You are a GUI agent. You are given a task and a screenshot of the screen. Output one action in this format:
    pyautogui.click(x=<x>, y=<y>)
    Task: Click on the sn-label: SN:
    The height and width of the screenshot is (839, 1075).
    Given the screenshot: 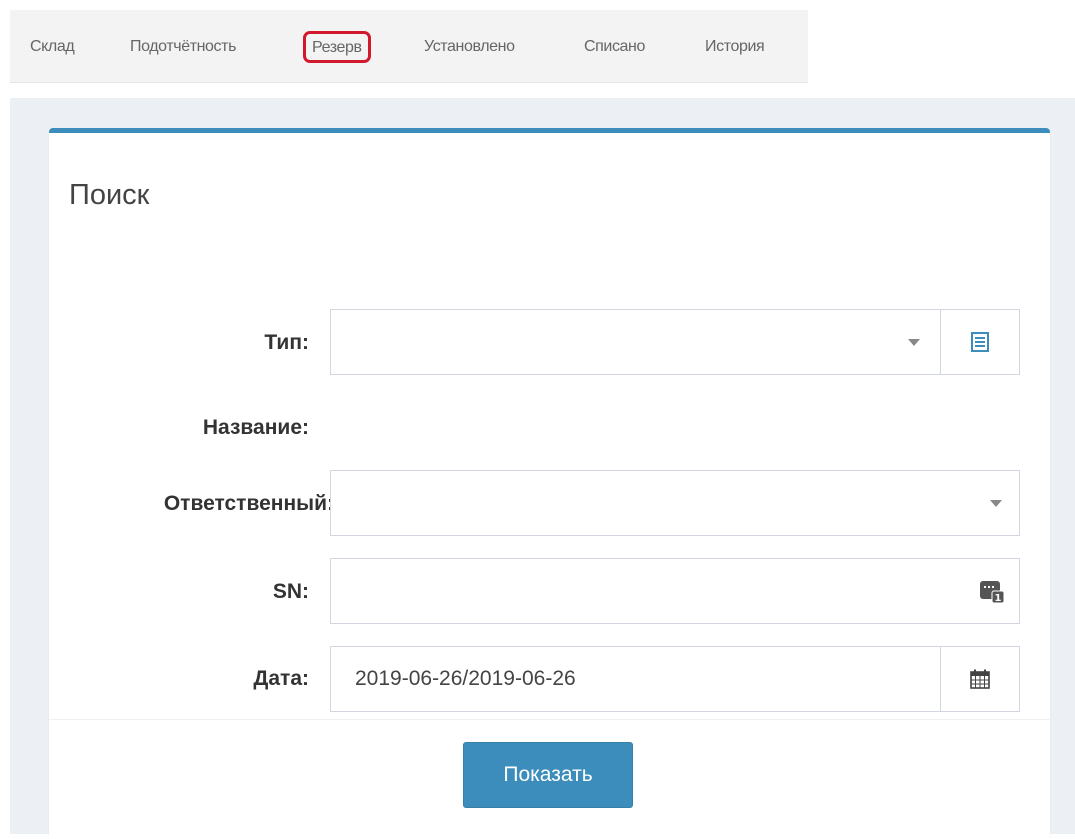 What is the action you would take?
    pyautogui.click(x=290, y=591)
    